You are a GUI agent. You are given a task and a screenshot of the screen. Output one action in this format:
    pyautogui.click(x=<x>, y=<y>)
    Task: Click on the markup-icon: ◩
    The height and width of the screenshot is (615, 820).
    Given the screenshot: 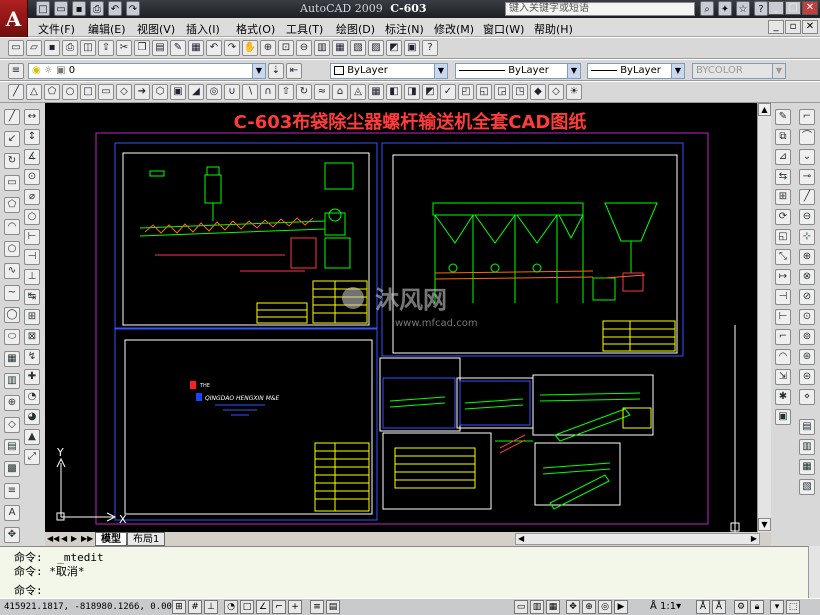 What is the action you would take?
    pyautogui.click(x=394, y=48)
    